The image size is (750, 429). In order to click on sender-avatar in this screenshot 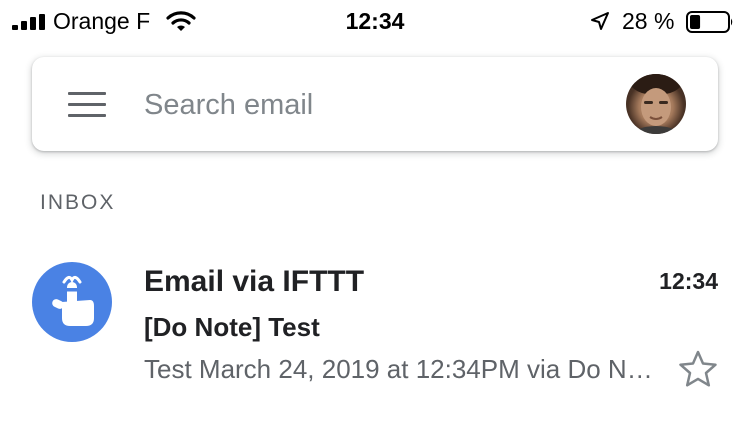, I will do `click(72, 302)`.